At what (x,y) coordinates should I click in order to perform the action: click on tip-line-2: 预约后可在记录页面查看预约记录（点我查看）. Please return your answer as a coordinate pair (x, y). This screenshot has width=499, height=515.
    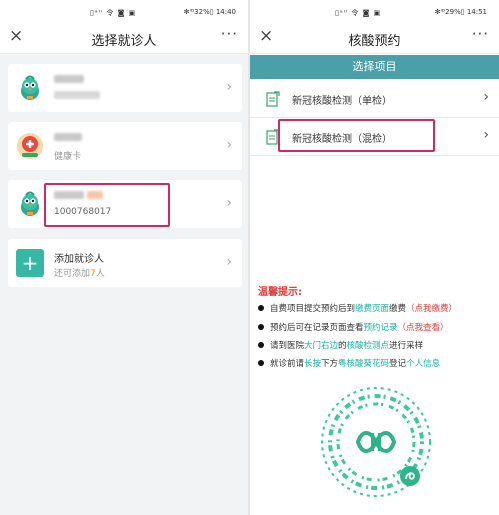
    Looking at the image, I should click on (353, 327).